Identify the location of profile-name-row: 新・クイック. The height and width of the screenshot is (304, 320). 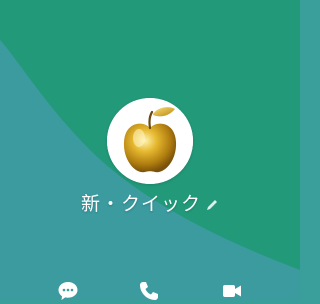
(150, 202).